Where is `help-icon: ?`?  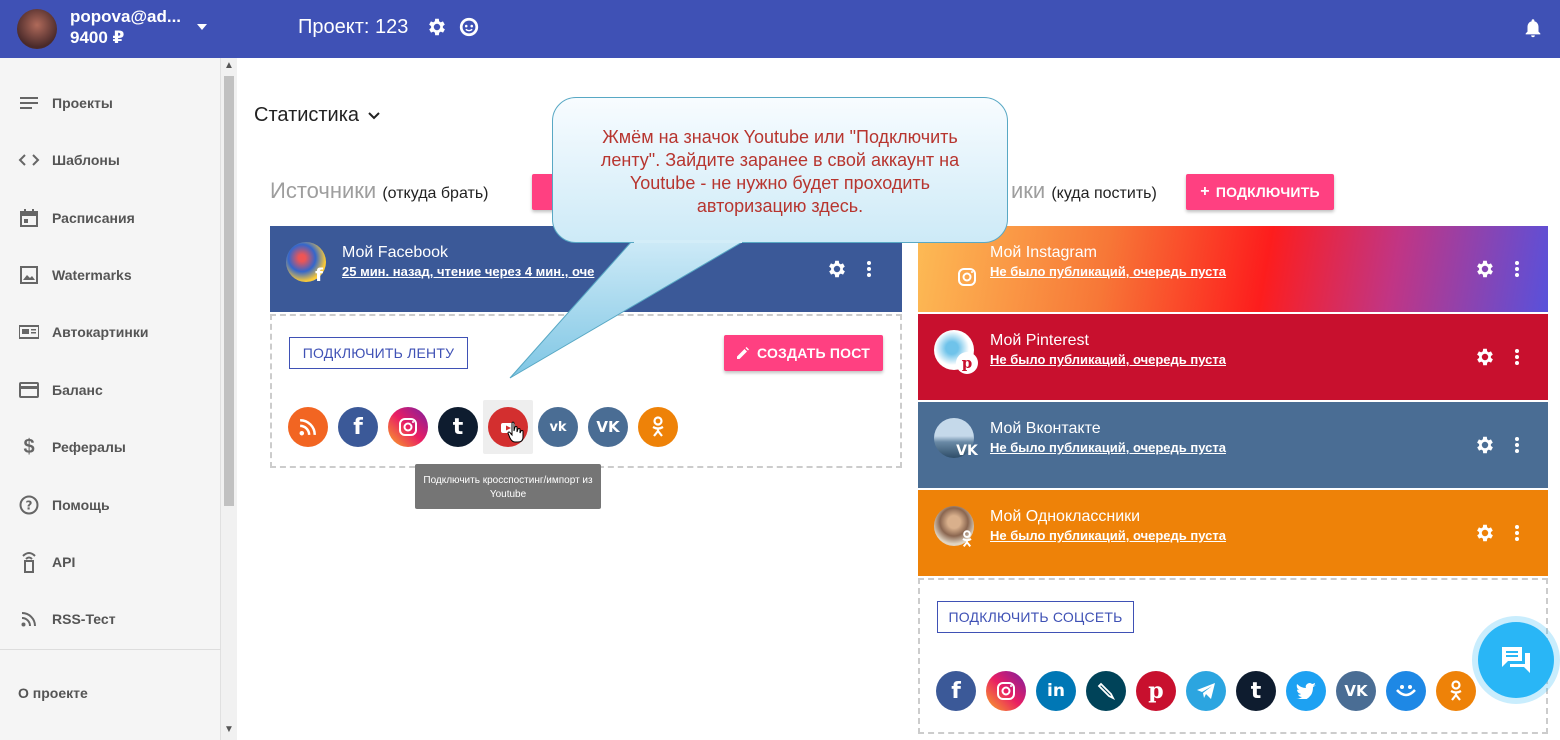 help-icon: ? is located at coordinates (29, 505).